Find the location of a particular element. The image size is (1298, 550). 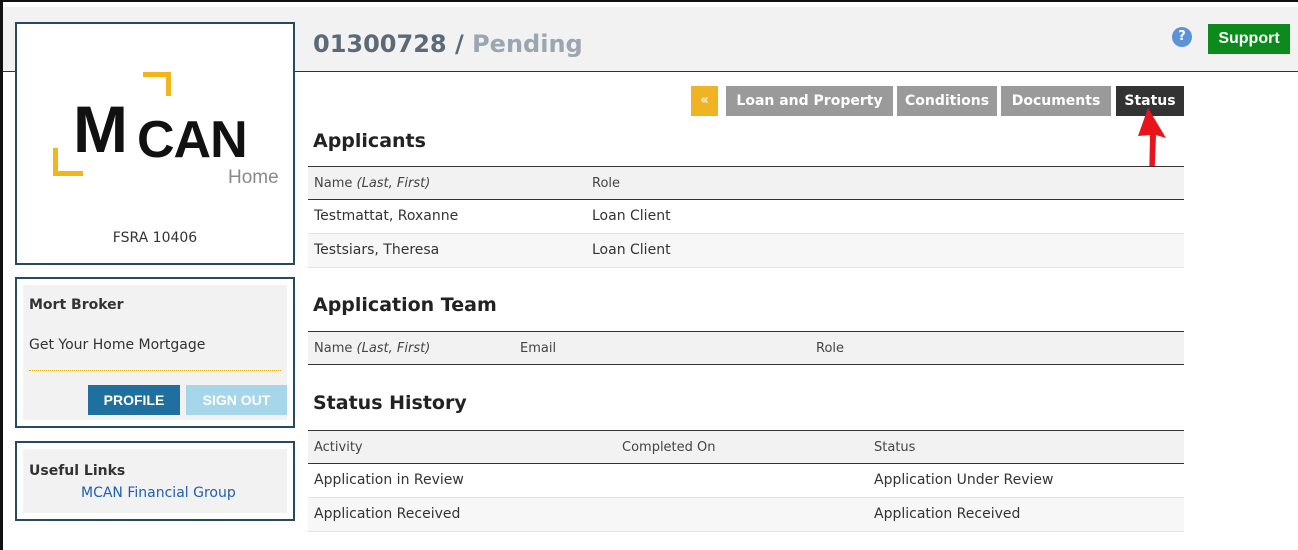

col-activity: Activity is located at coordinates (338, 447).